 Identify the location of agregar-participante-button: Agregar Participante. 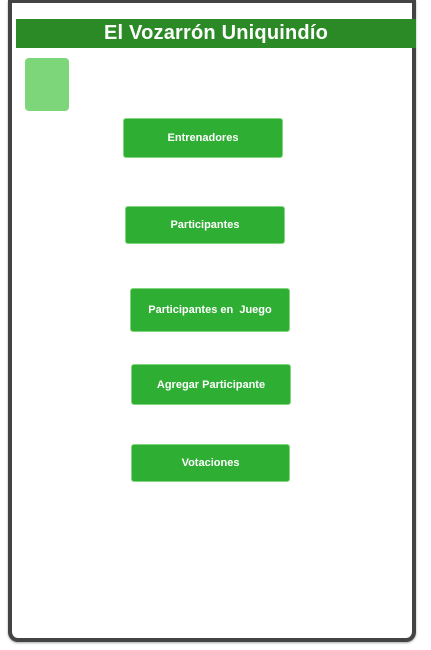
(211, 384).